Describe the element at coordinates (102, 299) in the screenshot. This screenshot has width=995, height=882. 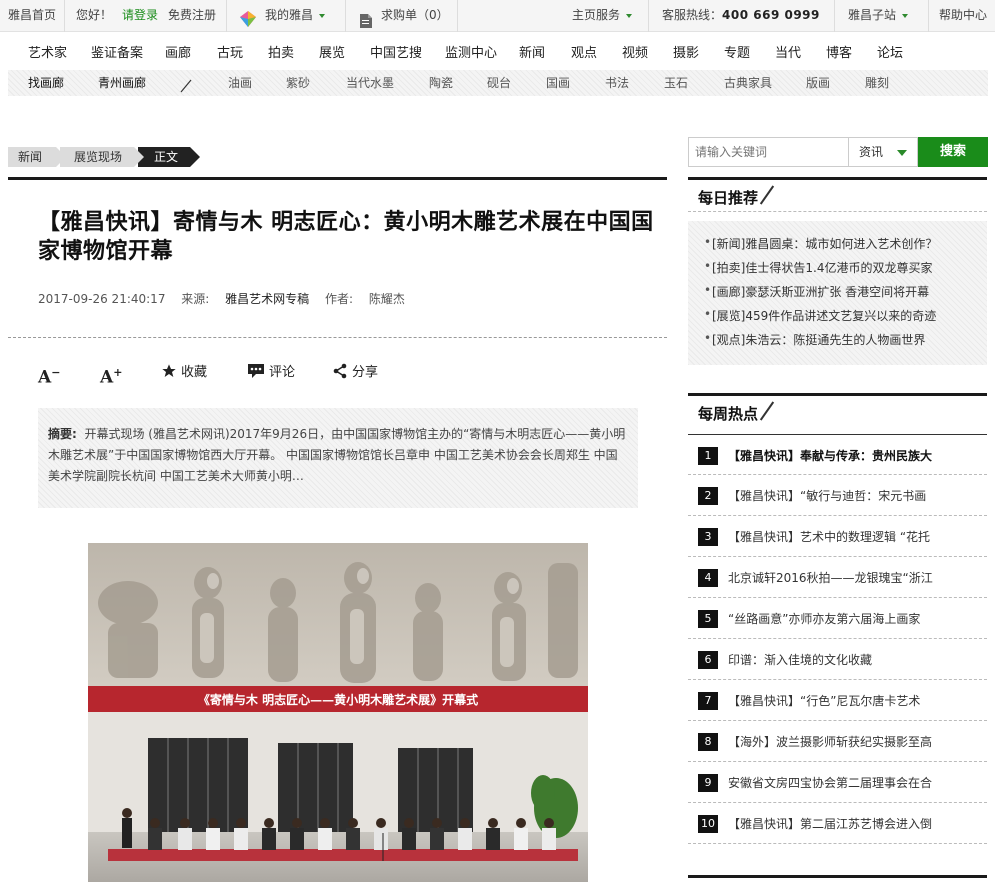
I see `publish-date: 2017-09-26 21:40:17` at that location.